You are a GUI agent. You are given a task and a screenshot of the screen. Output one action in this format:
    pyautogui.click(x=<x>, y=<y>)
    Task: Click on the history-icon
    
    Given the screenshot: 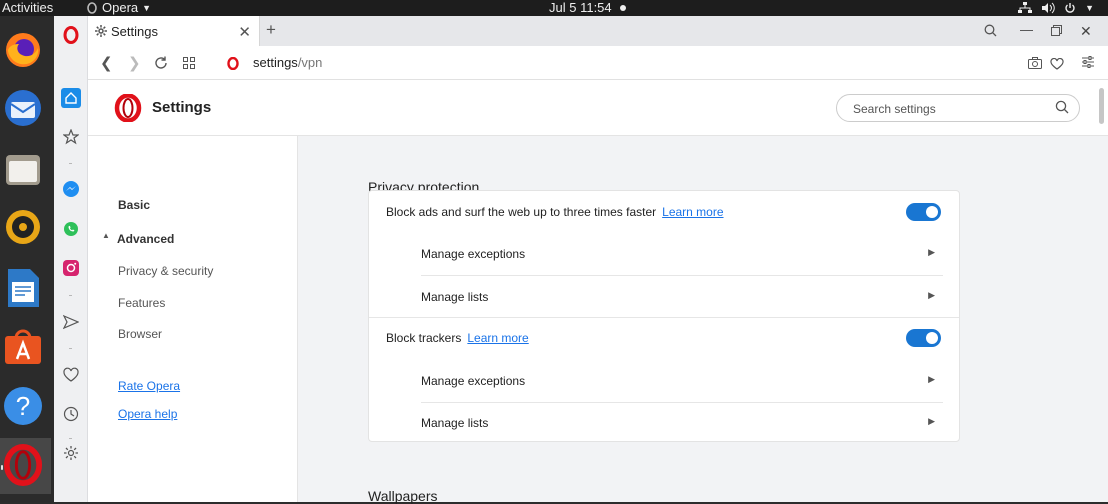 What is the action you would take?
    pyautogui.click(x=71, y=414)
    